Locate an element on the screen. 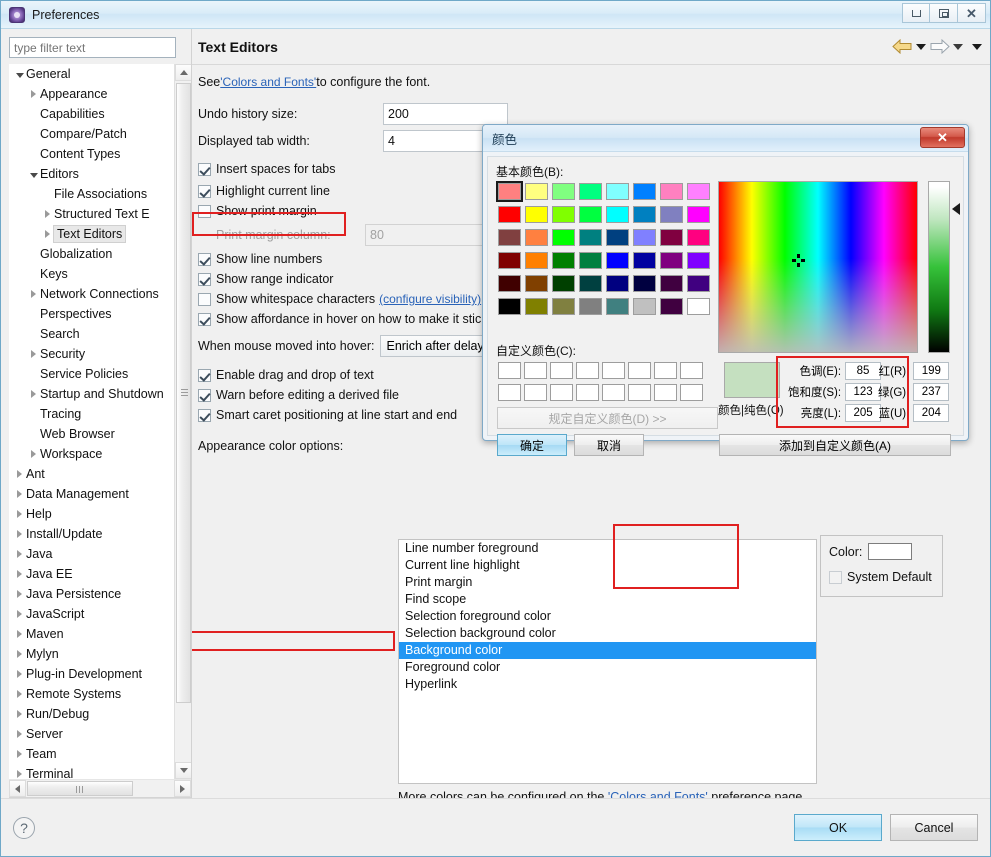 The width and height of the screenshot is (991, 857). sidebar-item-mylyn: Mylyn is located at coordinates (91, 654).